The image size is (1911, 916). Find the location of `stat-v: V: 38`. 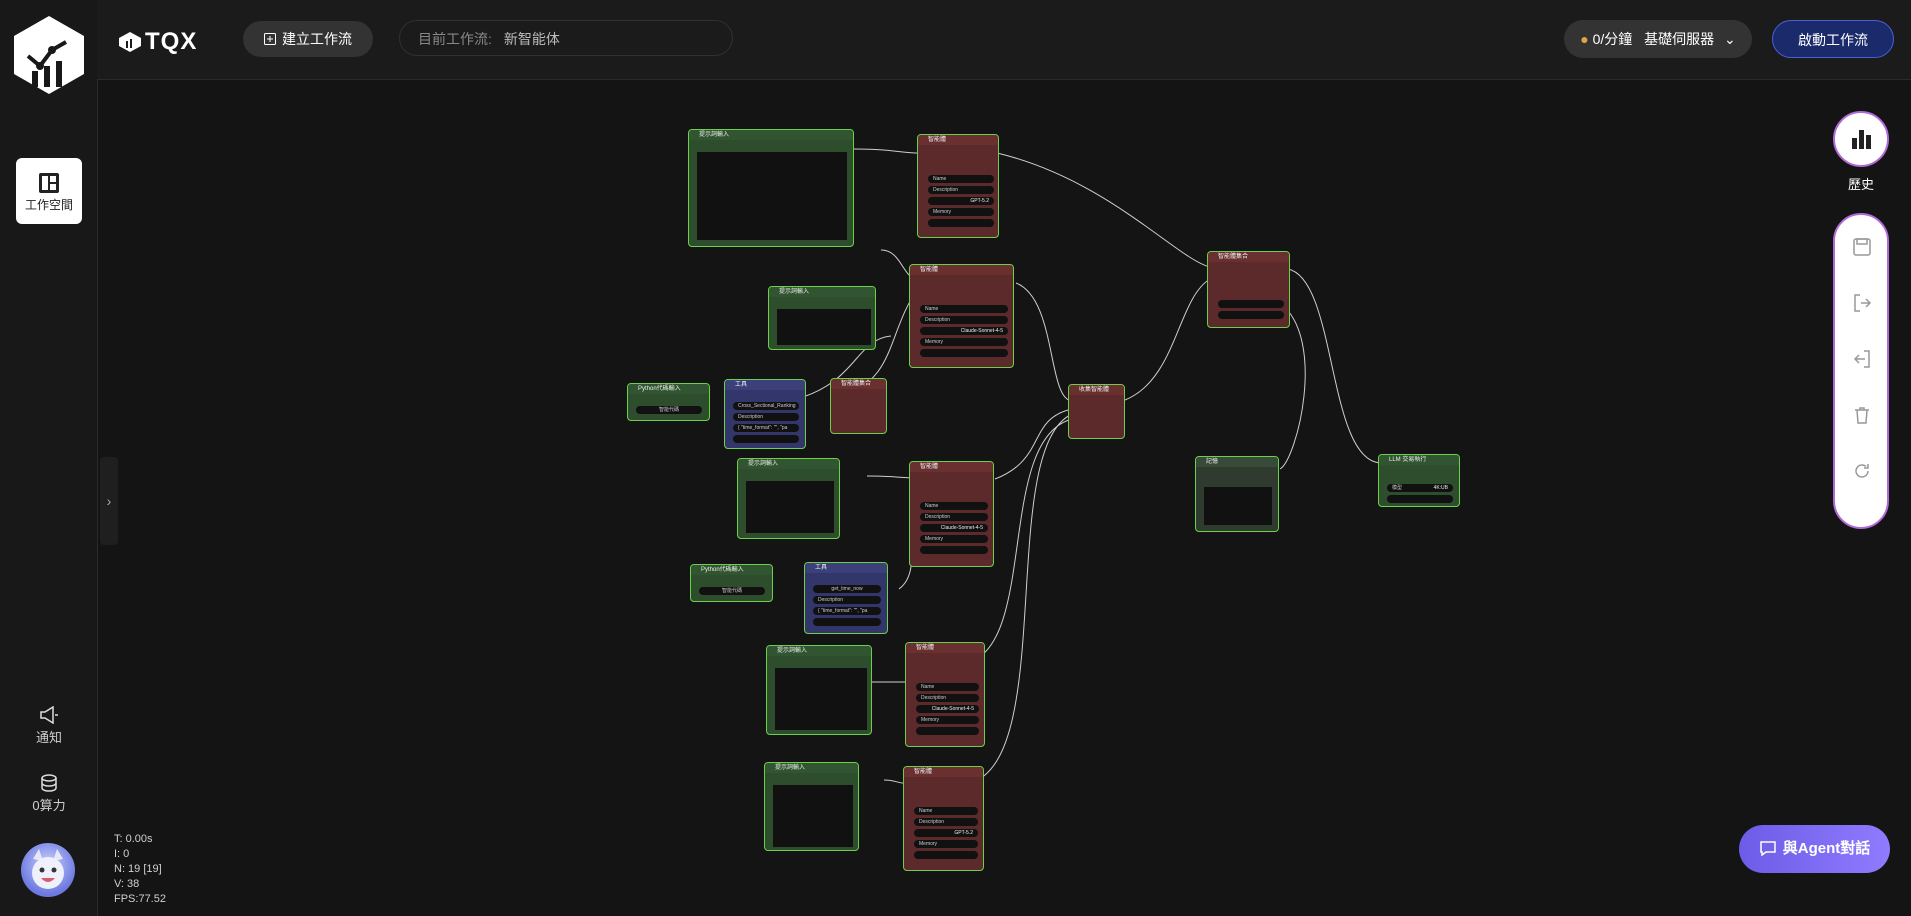

stat-v: V: 38 is located at coordinates (127, 884).